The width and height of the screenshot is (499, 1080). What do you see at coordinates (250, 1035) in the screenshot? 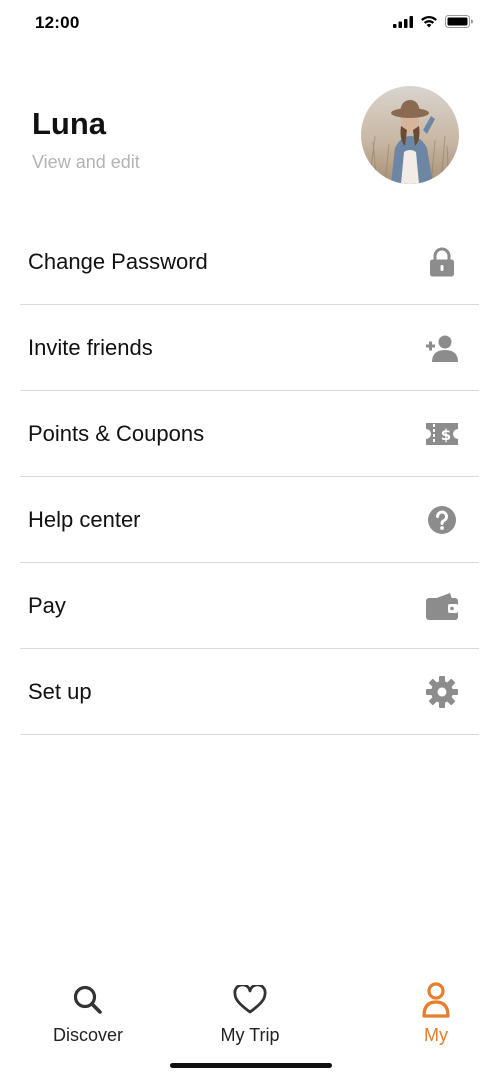
I see `tab-label: My Trip` at bounding box center [250, 1035].